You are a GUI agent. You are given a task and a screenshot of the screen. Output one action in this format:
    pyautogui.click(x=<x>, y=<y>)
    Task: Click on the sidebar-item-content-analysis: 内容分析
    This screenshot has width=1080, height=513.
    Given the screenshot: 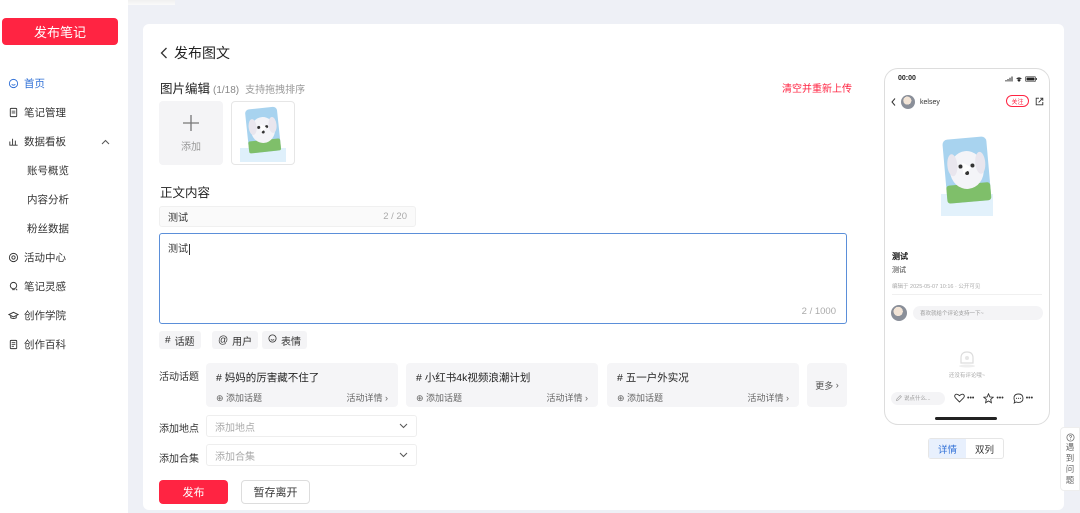 What is the action you would take?
    pyautogui.click(x=64, y=199)
    